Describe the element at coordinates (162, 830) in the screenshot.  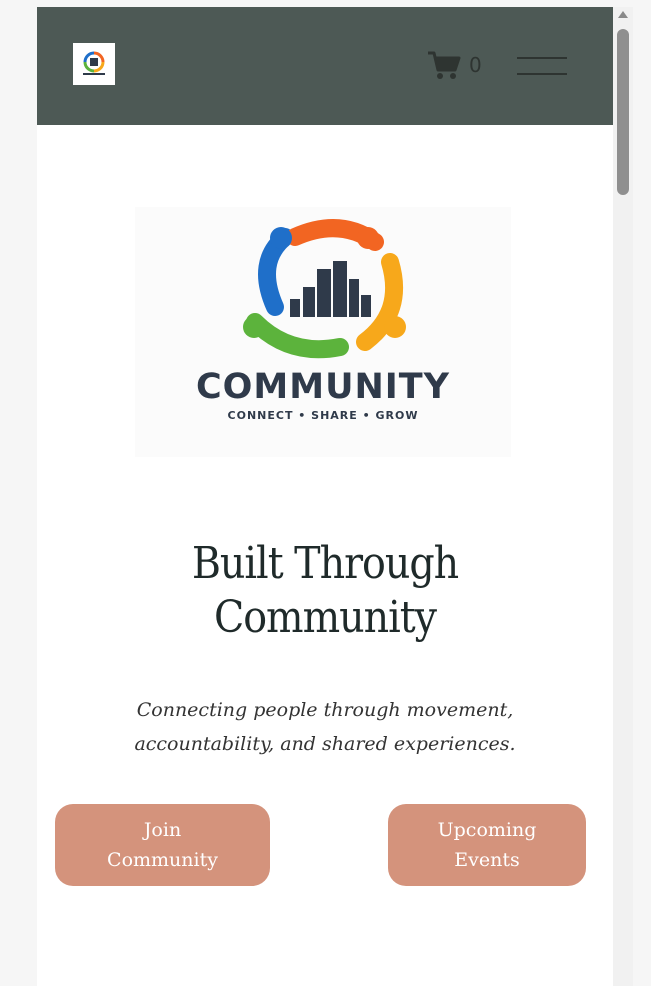
I see `join-button-line1: Join` at that location.